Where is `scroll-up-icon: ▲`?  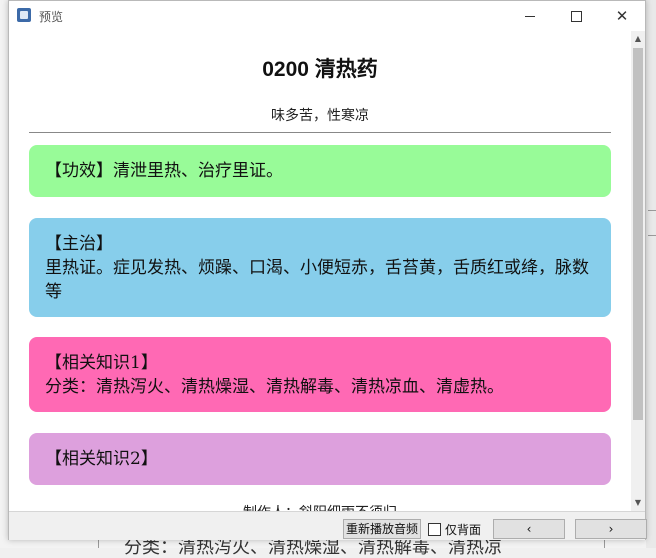
scroll-up-icon: ▲ is located at coordinates (638, 39).